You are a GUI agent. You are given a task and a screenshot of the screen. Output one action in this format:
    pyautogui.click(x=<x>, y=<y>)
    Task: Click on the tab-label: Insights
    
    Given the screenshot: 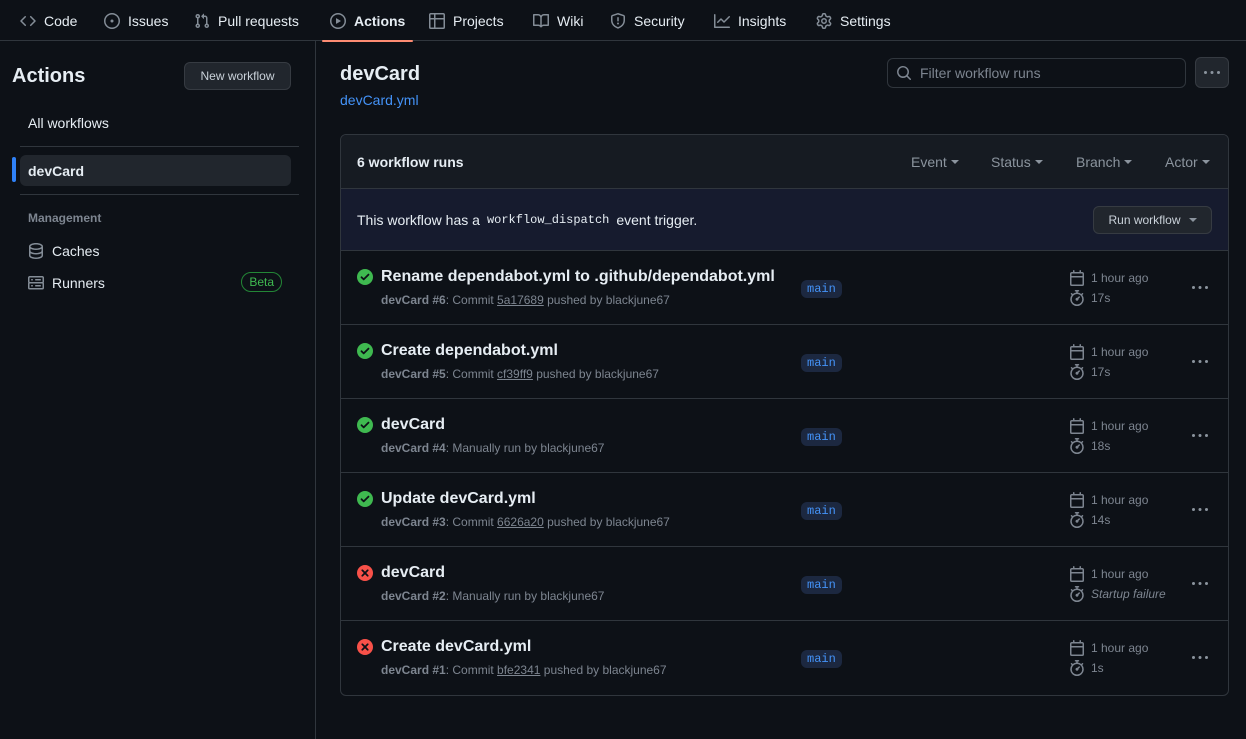 What is the action you would take?
    pyautogui.click(x=762, y=20)
    